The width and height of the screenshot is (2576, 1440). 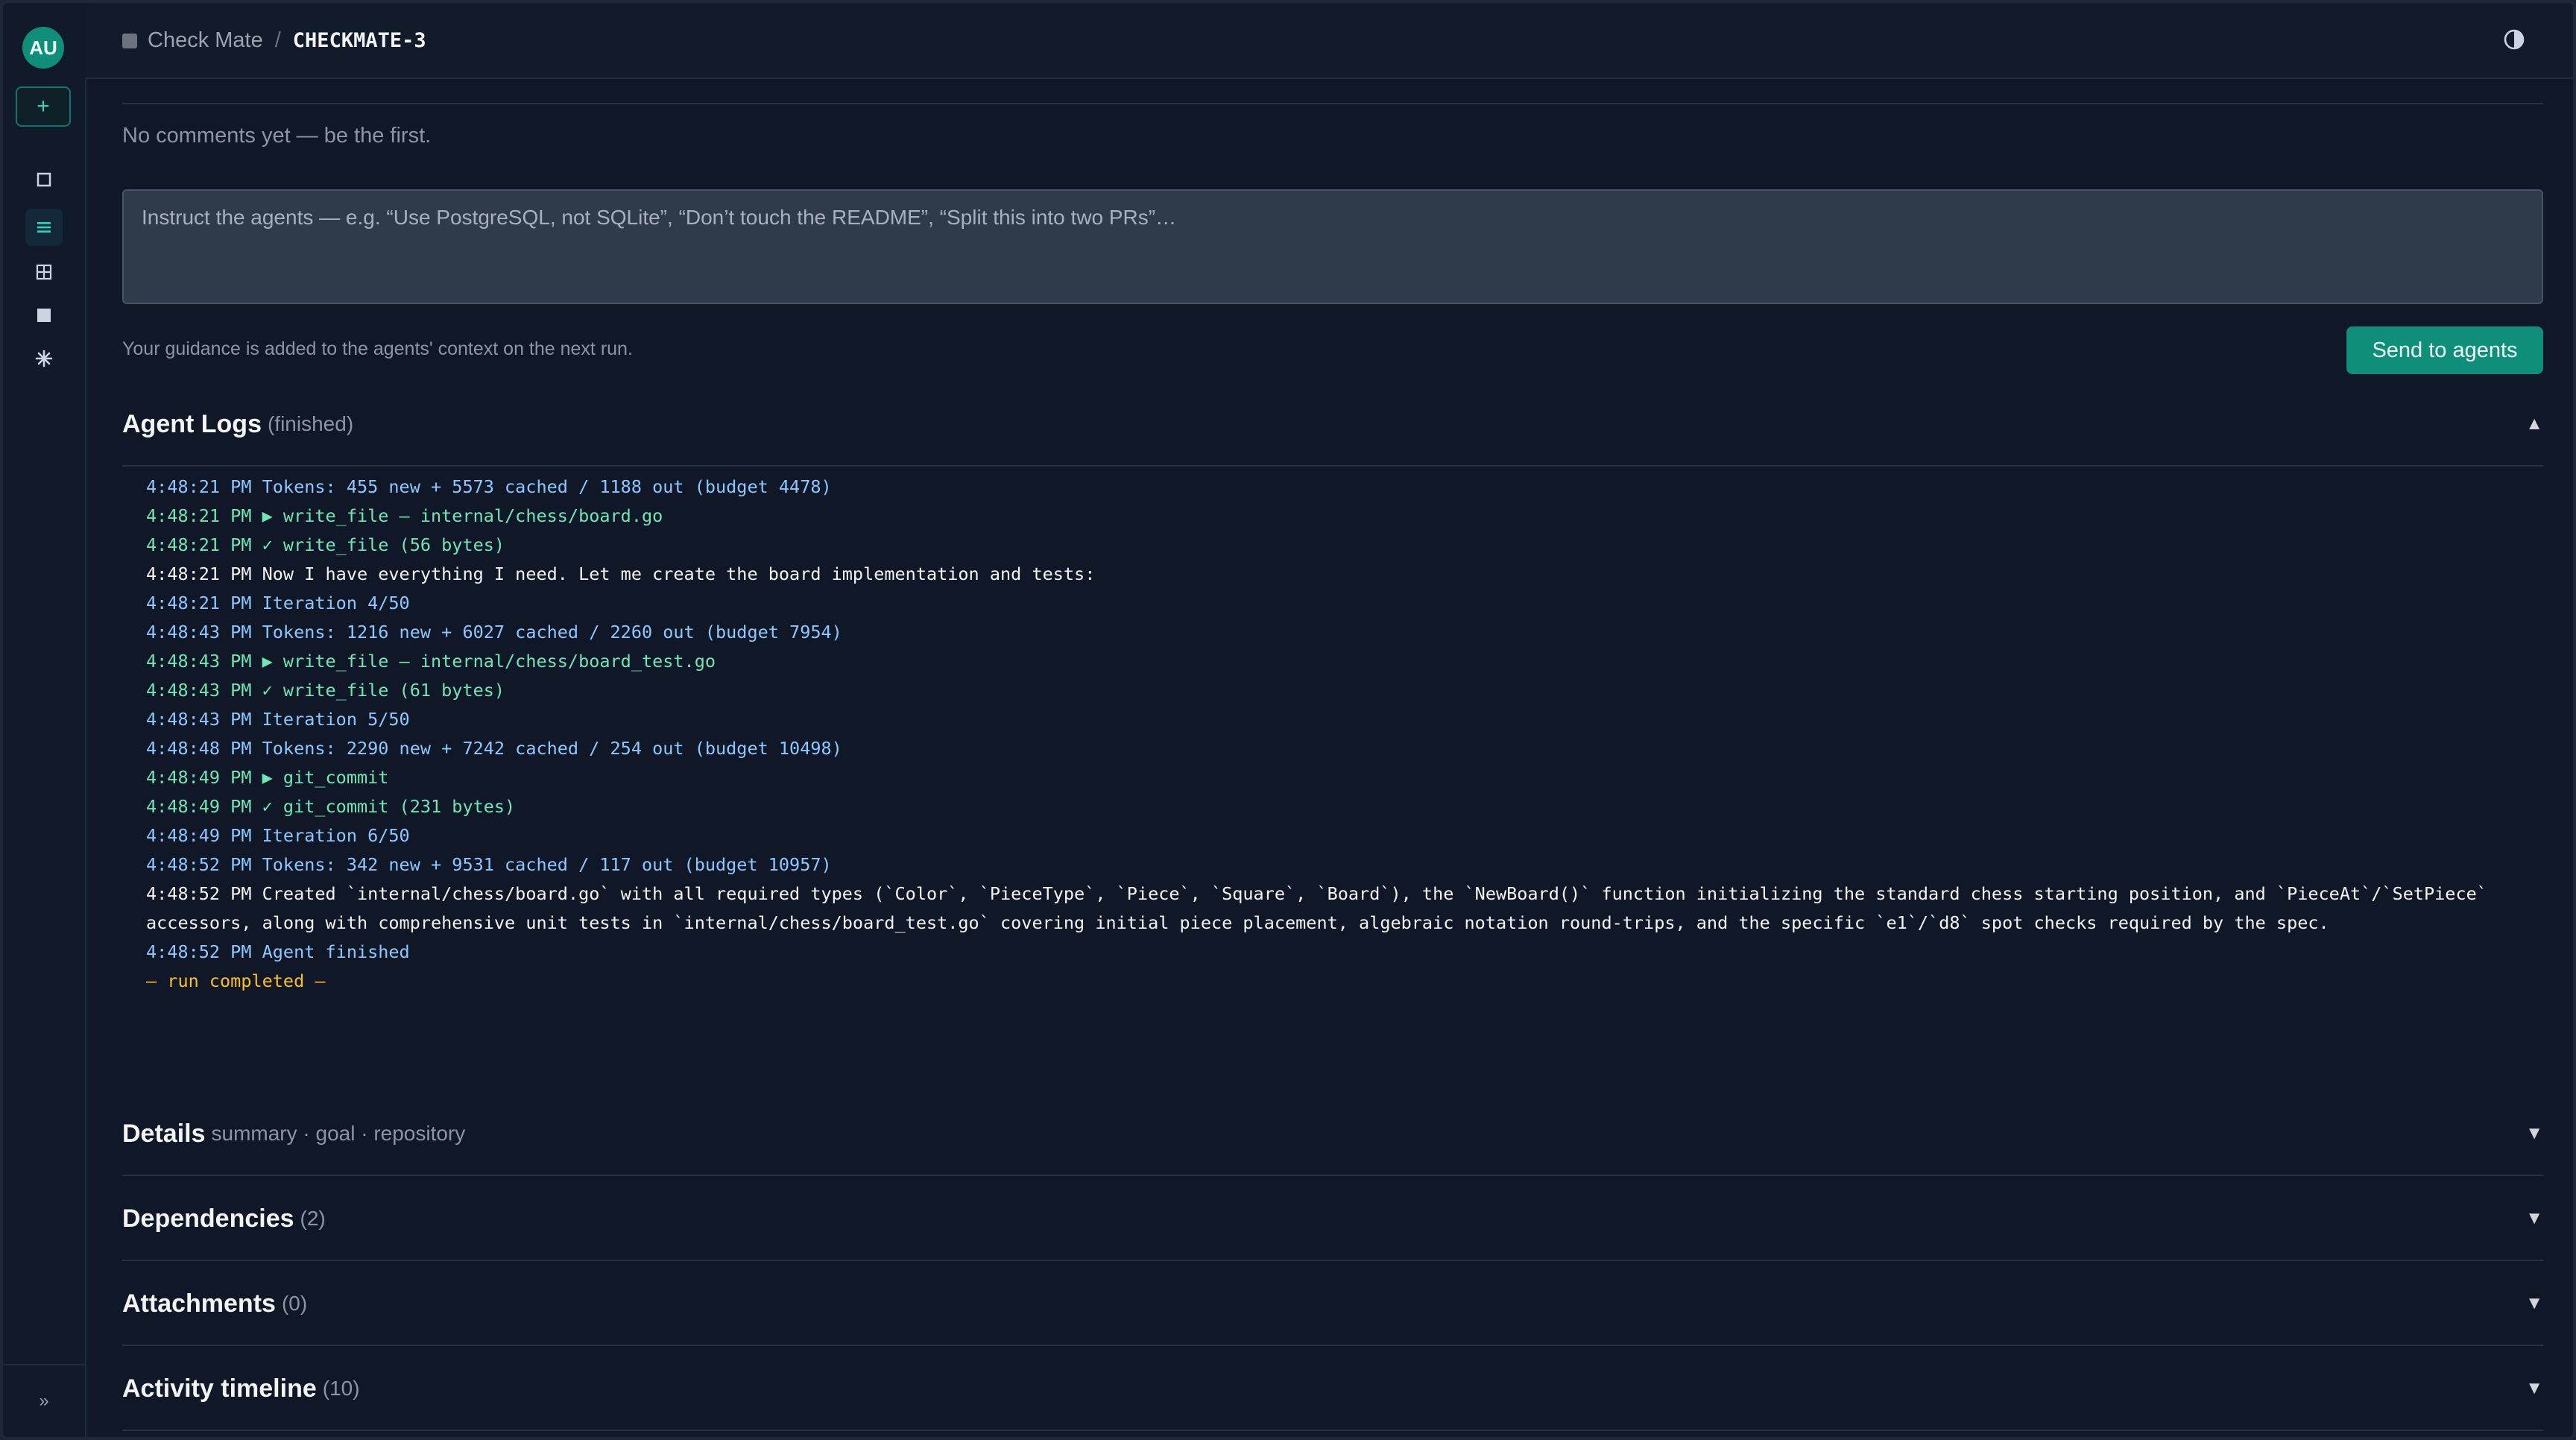 What do you see at coordinates (44, 358) in the screenshot?
I see `sparkle-icon` at bounding box center [44, 358].